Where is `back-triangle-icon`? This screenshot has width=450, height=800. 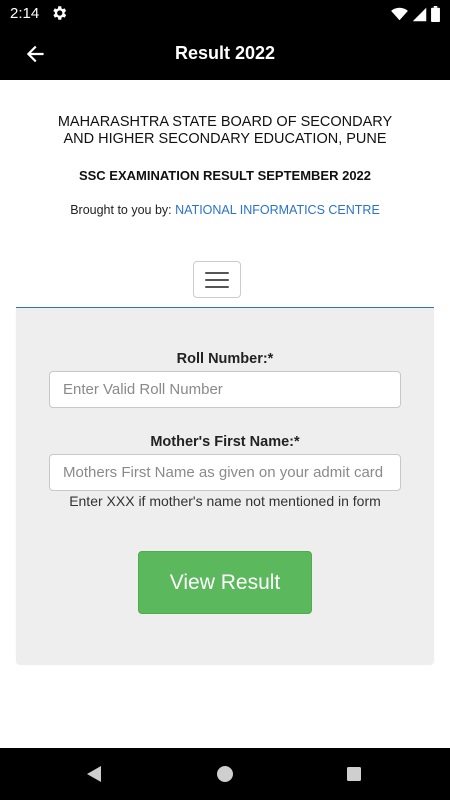
back-triangle-icon is located at coordinates (94, 774).